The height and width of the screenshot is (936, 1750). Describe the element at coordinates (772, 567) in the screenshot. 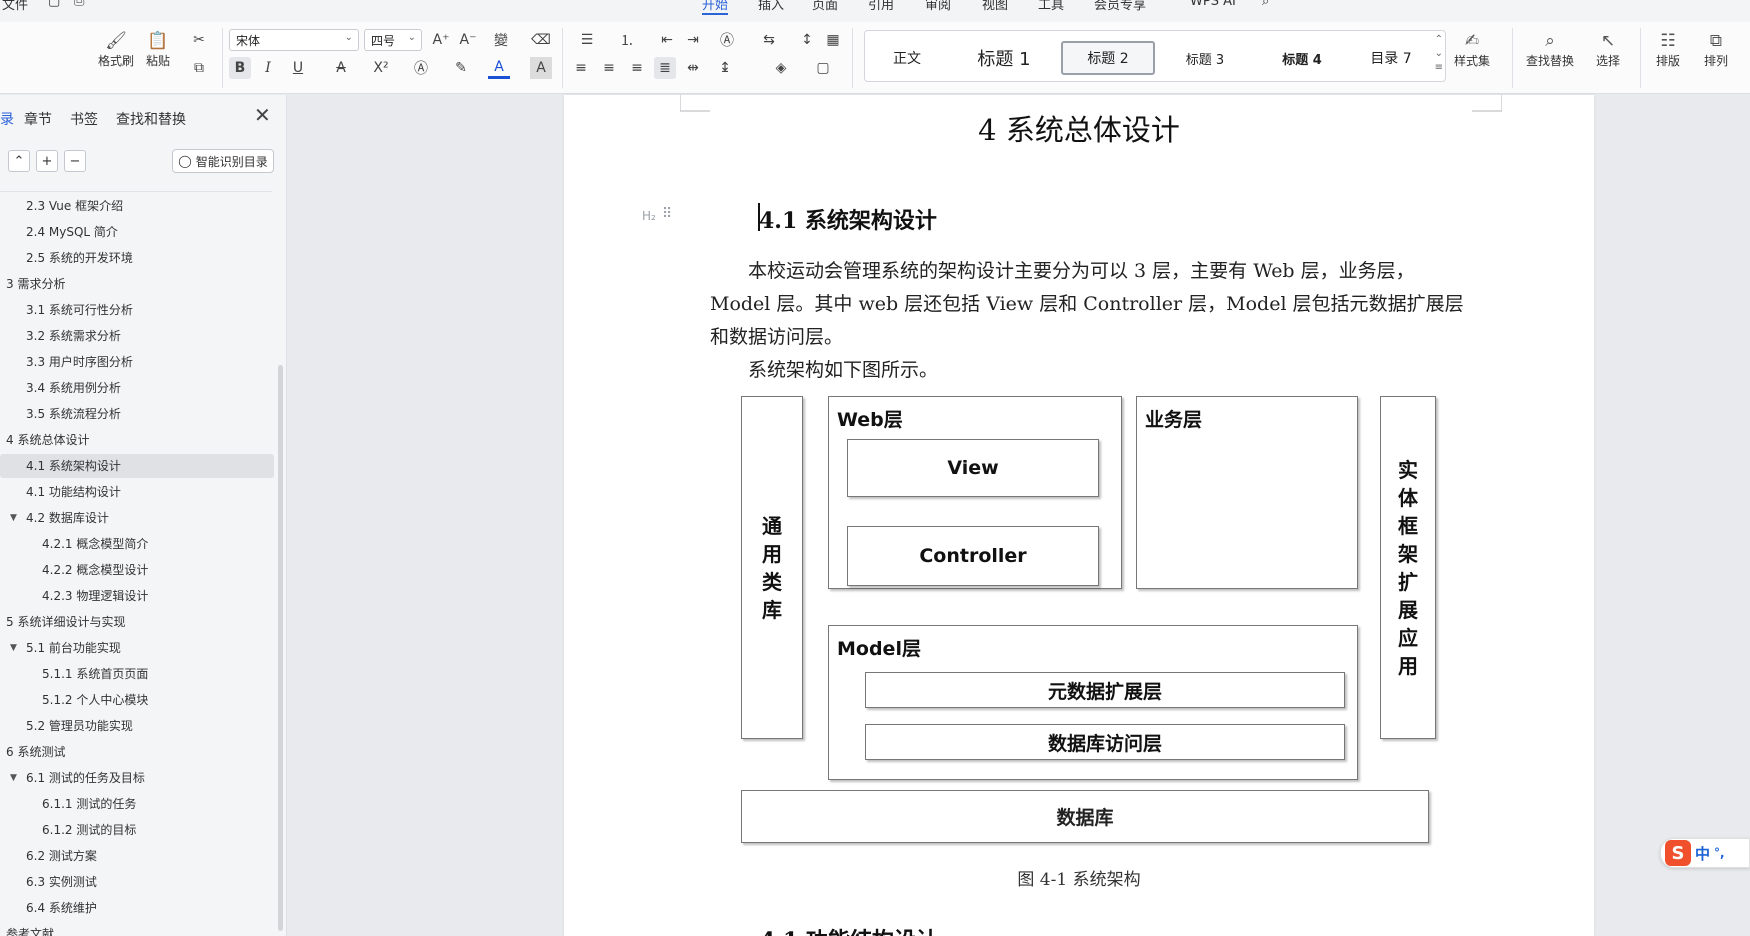

I see `common-library-label: 通用类库` at that location.